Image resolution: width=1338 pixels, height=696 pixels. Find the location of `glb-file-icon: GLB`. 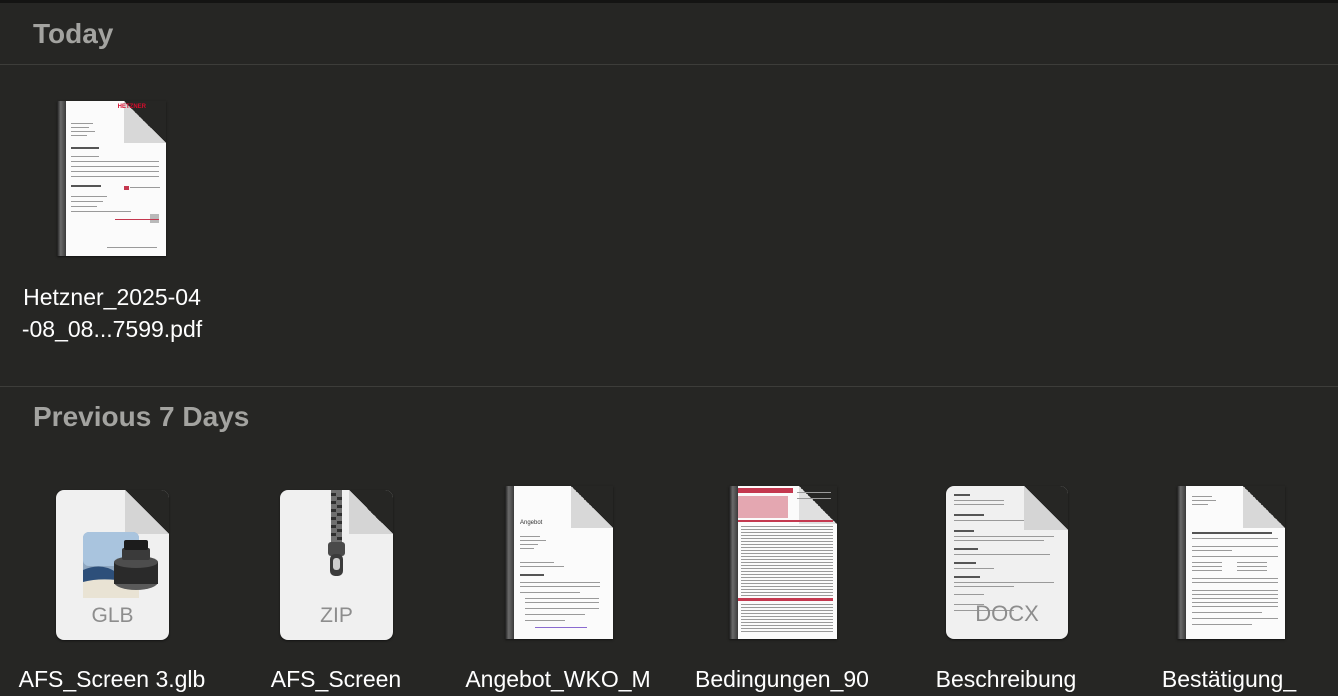

glb-file-icon: GLB is located at coordinates (112, 565).